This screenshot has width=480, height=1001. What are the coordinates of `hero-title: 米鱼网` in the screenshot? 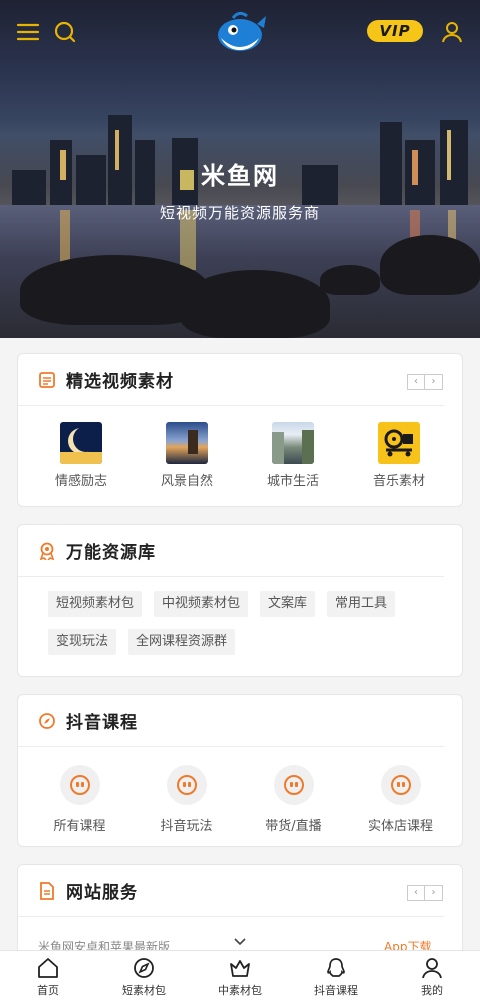 It's located at (240, 176).